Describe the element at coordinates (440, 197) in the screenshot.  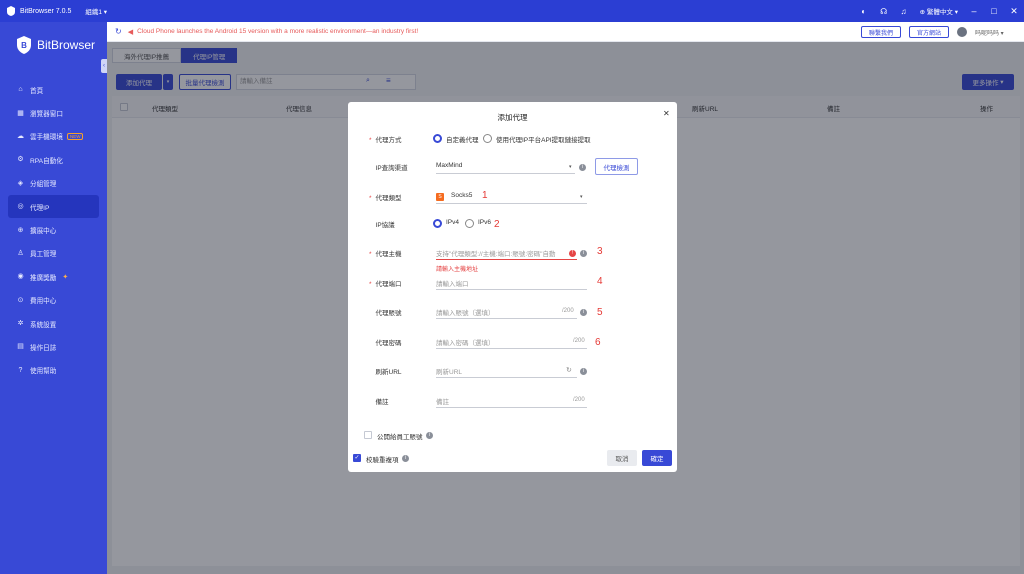
I see `socks5-icon: S` at that location.